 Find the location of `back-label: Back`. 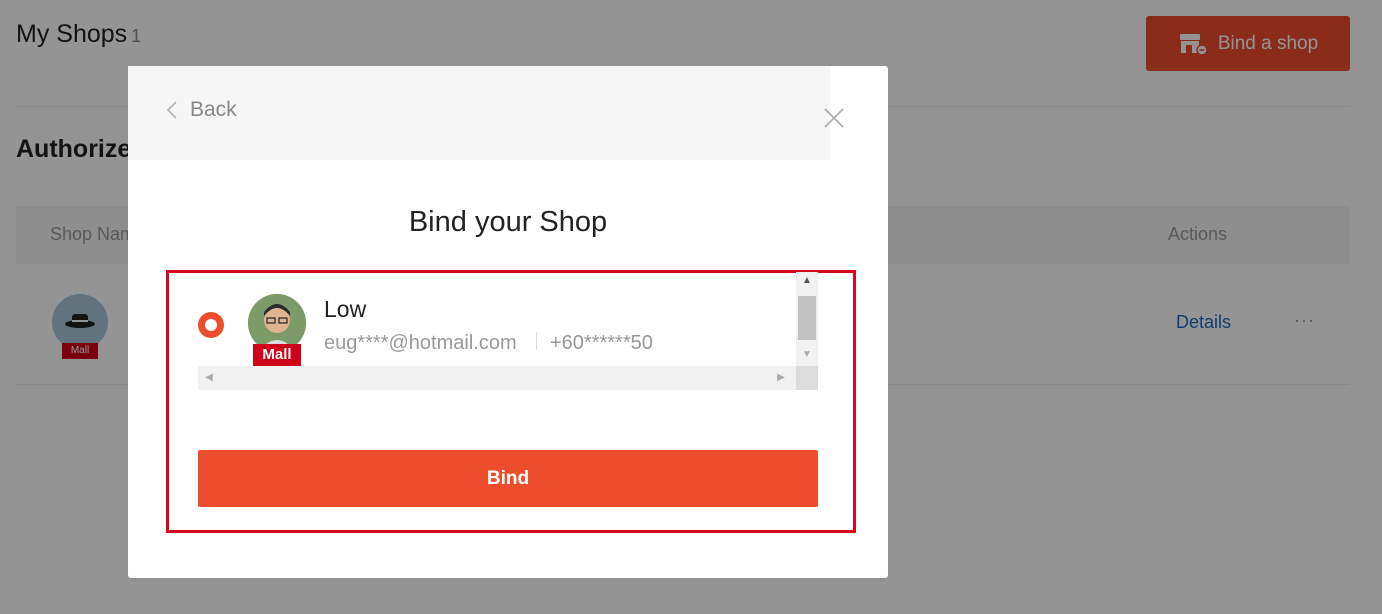

back-label: Back is located at coordinates (213, 109).